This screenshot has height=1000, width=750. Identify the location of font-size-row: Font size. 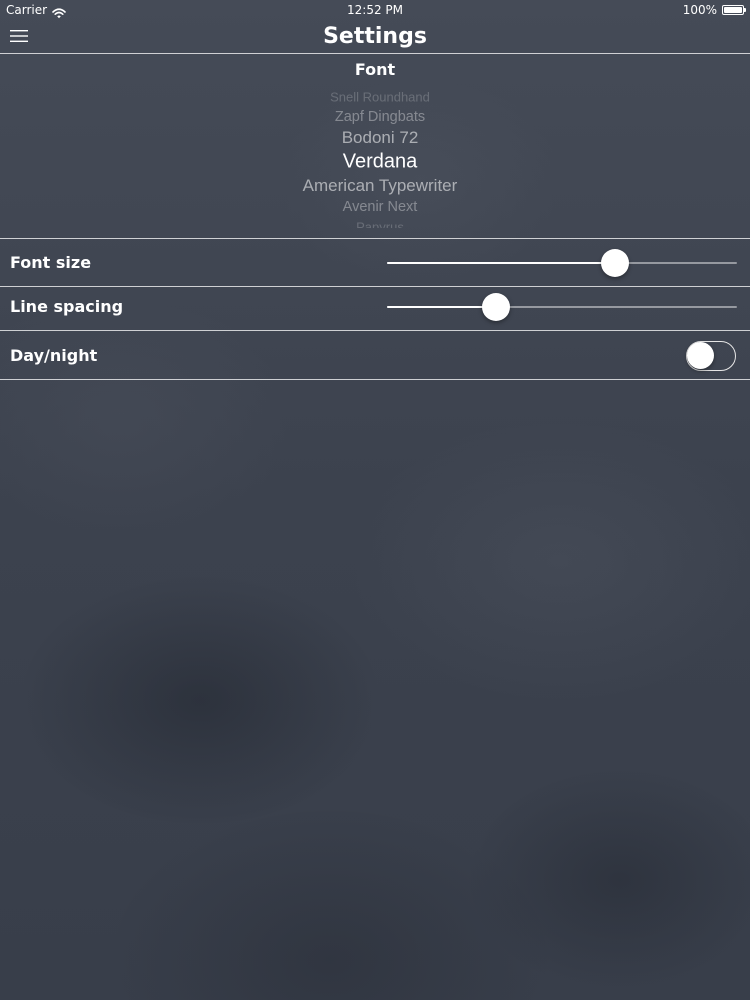
(375, 263).